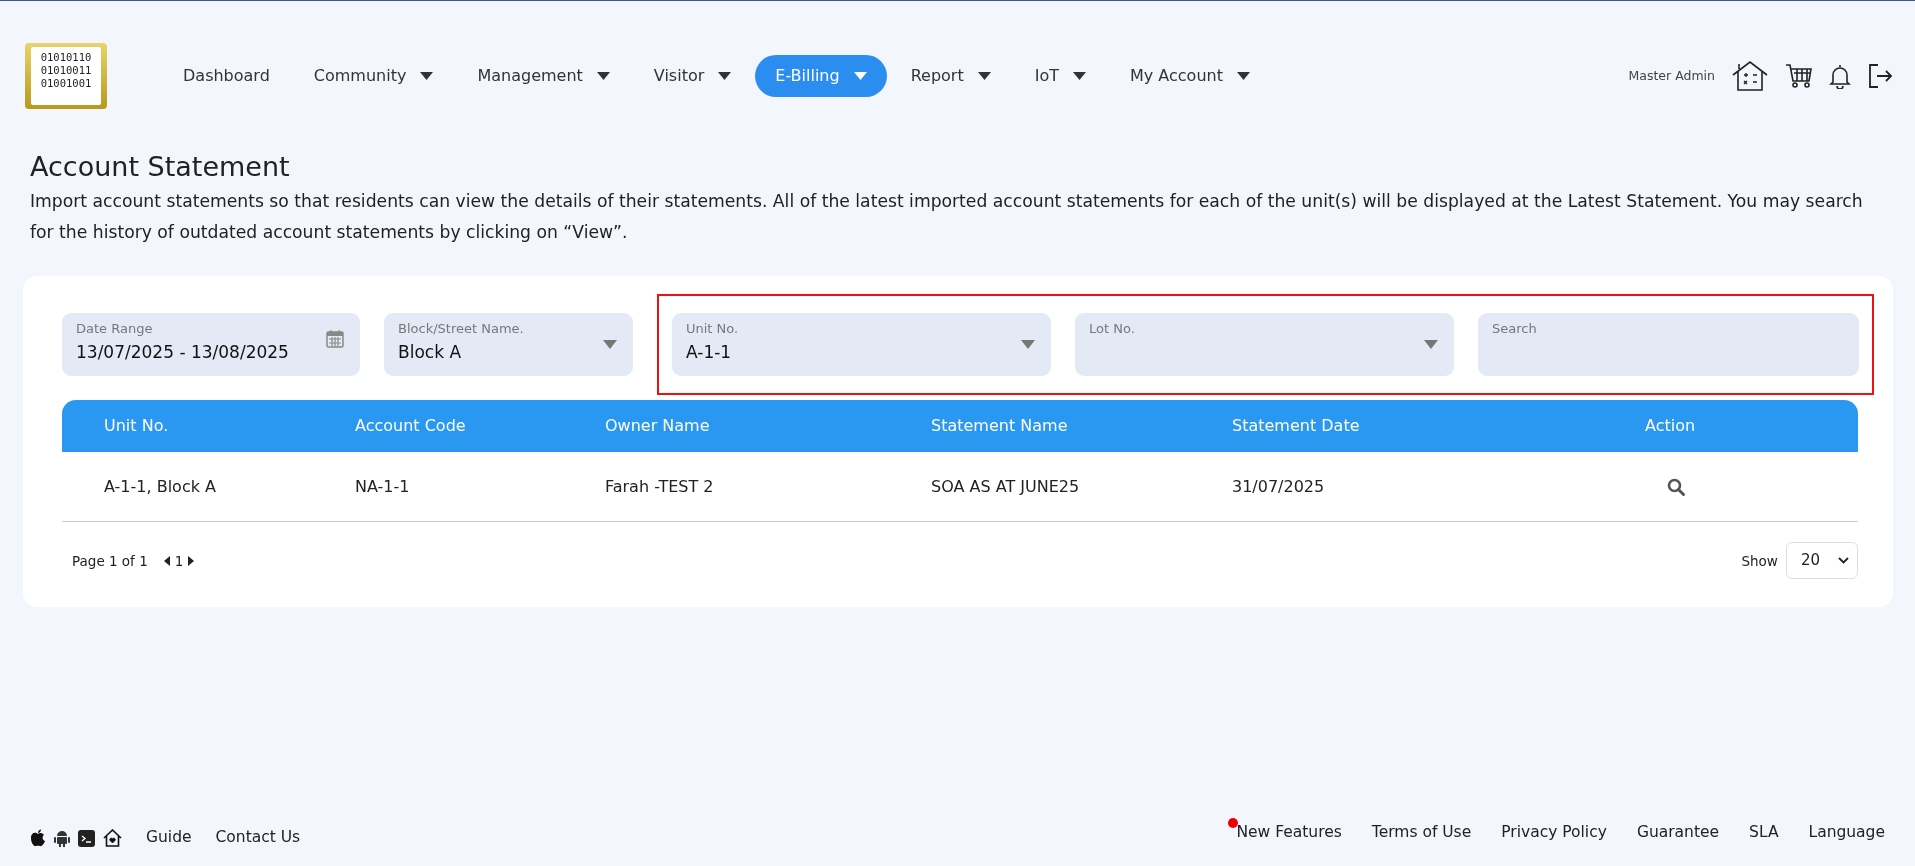 The height and width of the screenshot is (866, 1915). What do you see at coordinates (179, 560) in the screenshot?
I see `page-number: 1` at bounding box center [179, 560].